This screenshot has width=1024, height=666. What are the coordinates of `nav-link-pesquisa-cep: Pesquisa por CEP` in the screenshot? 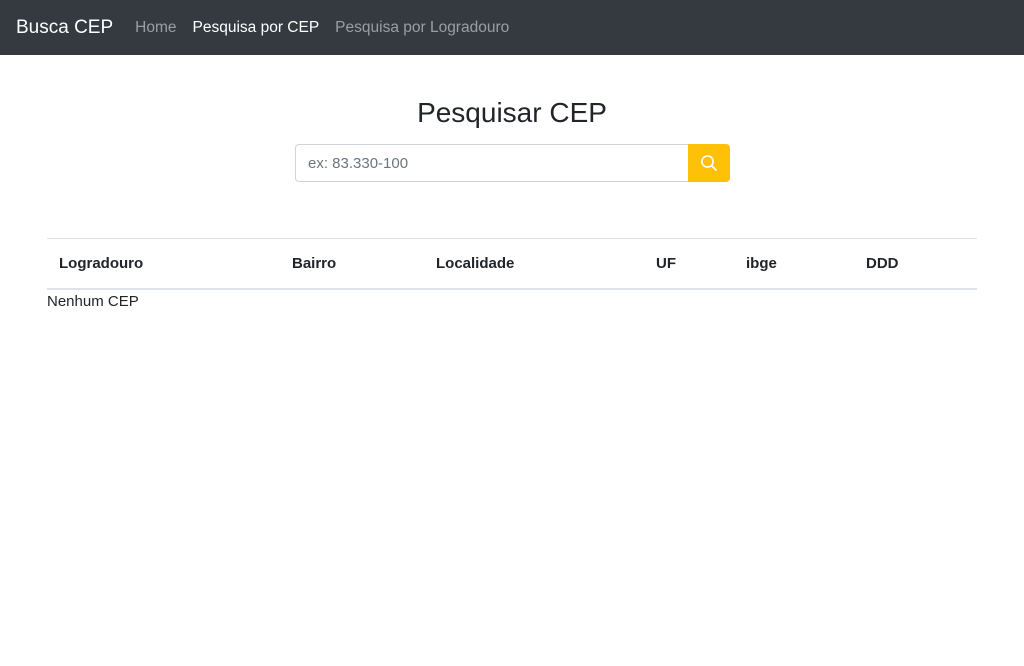 It's located at (256, 28).